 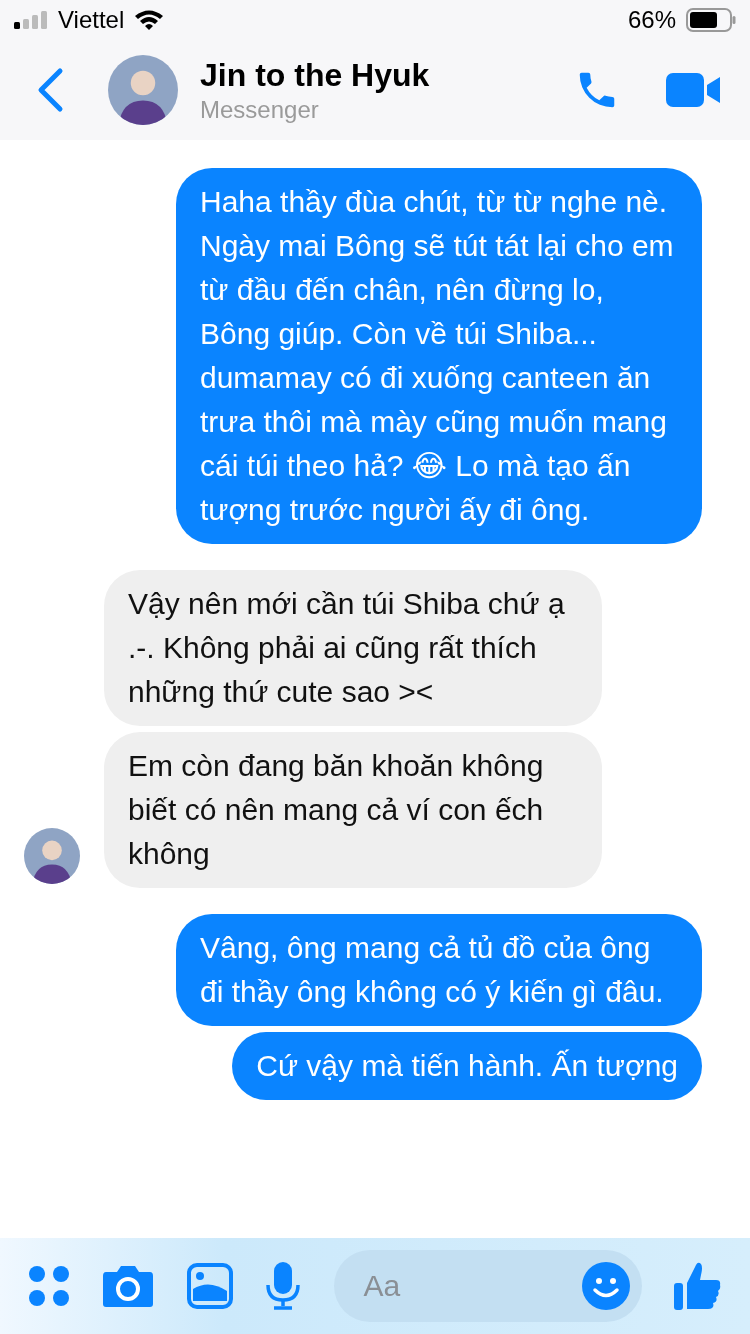 I want to click on smiley-icon, so click(x=605, y=1286).